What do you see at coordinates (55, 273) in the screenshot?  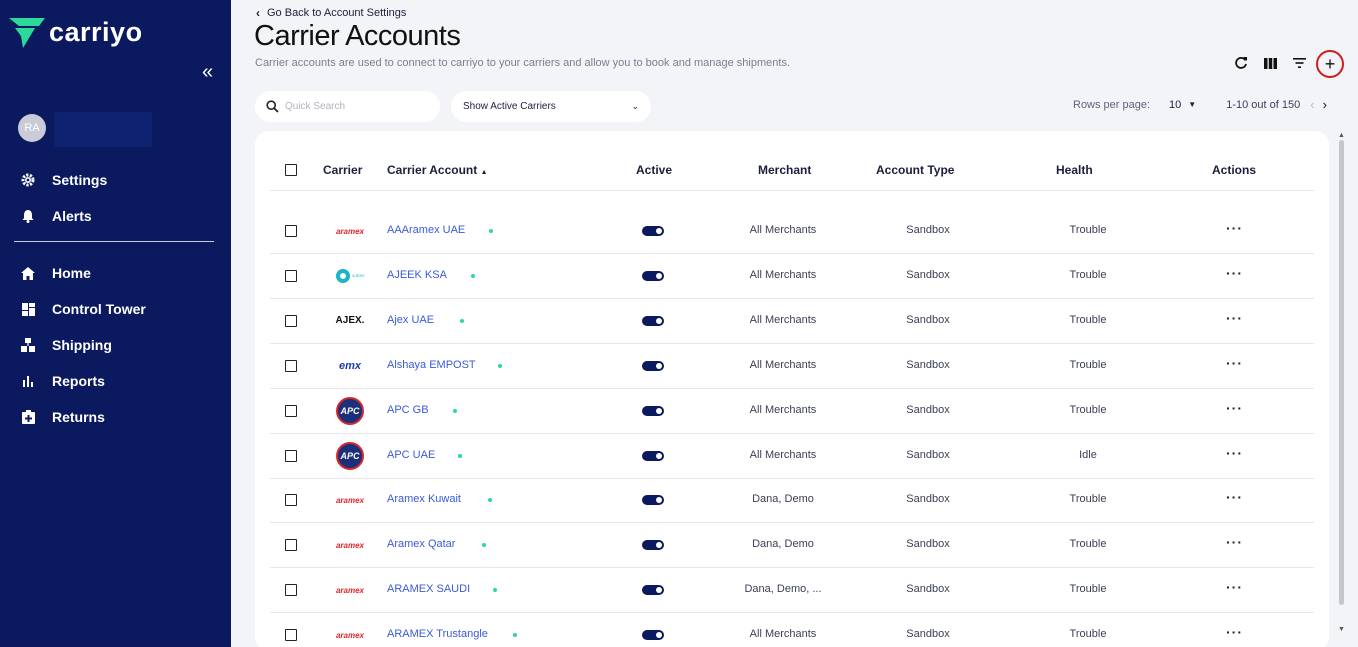 I see `sidebar-item-home: Home` at bounding box center [55, 273].